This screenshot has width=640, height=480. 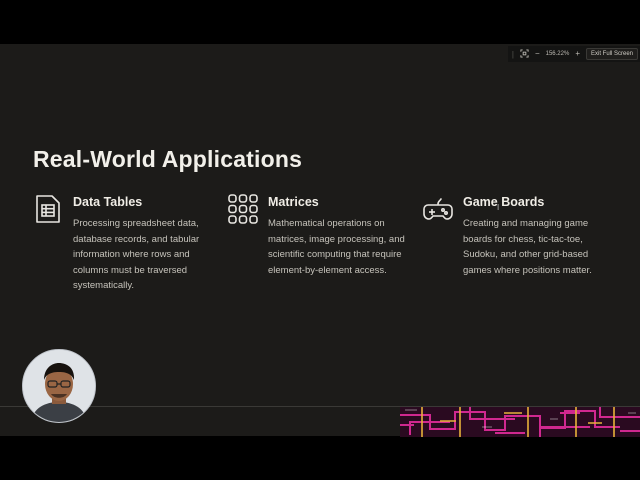 What do you see at coordinates (537, 54) in the screenshot?
I see `zoom-out-button: −` at bounding box center [537, 54].